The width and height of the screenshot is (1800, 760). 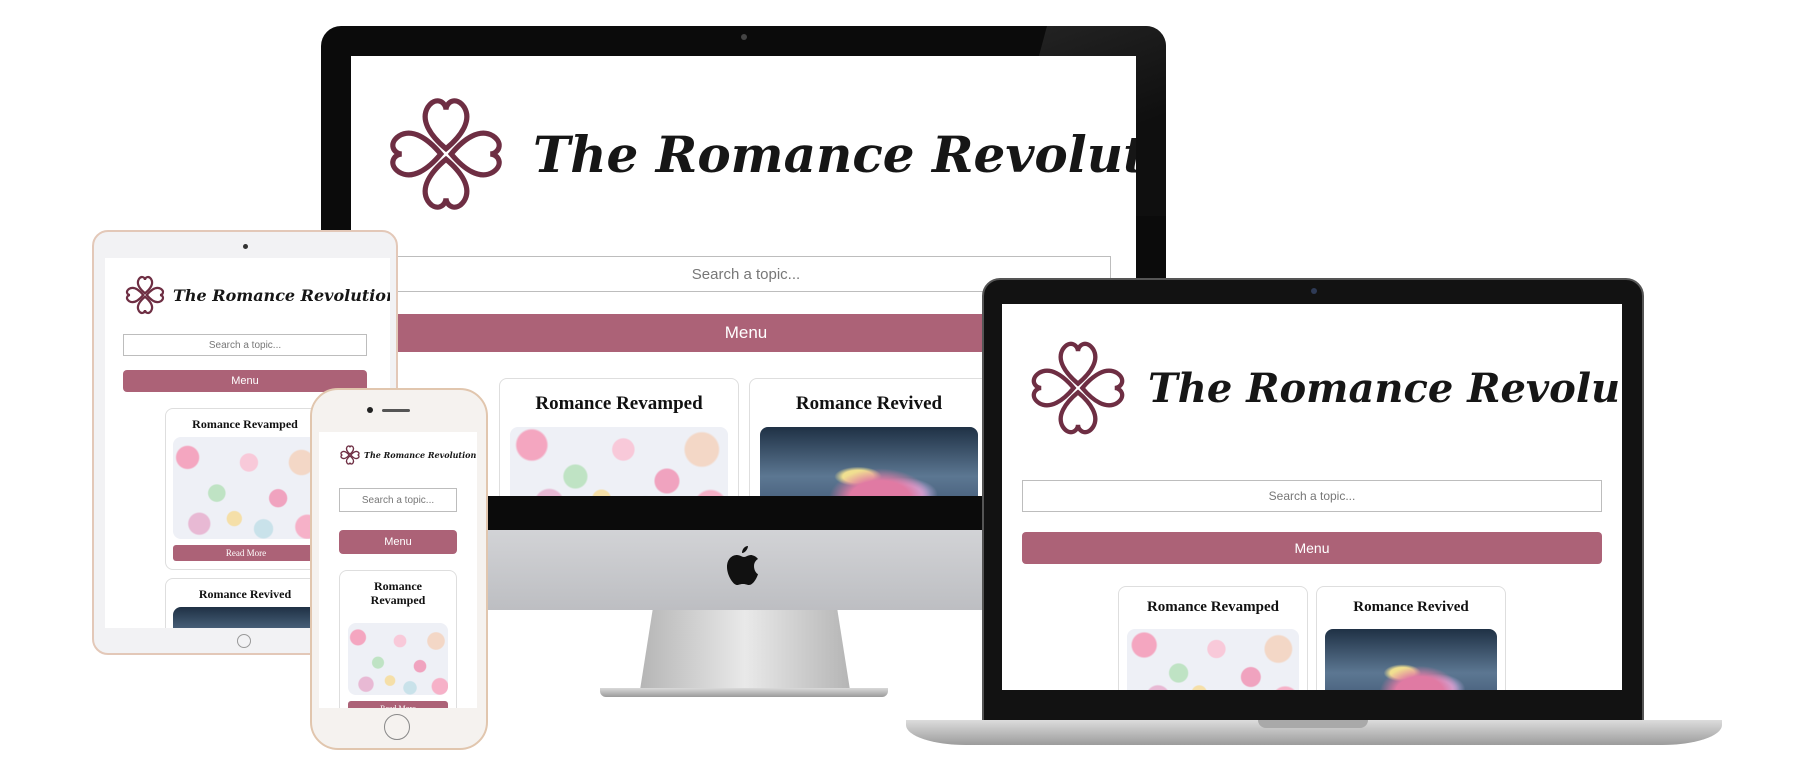 What do you see at coordinates (745, 650) in the screenshot?
I see `imac-stand` at bounding box center [745, 650].